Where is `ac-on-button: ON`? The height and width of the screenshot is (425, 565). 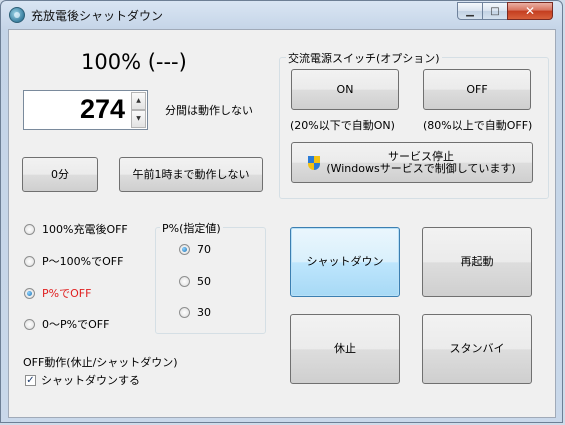
ac-on-button: ON is located at coordinates (345, 89).